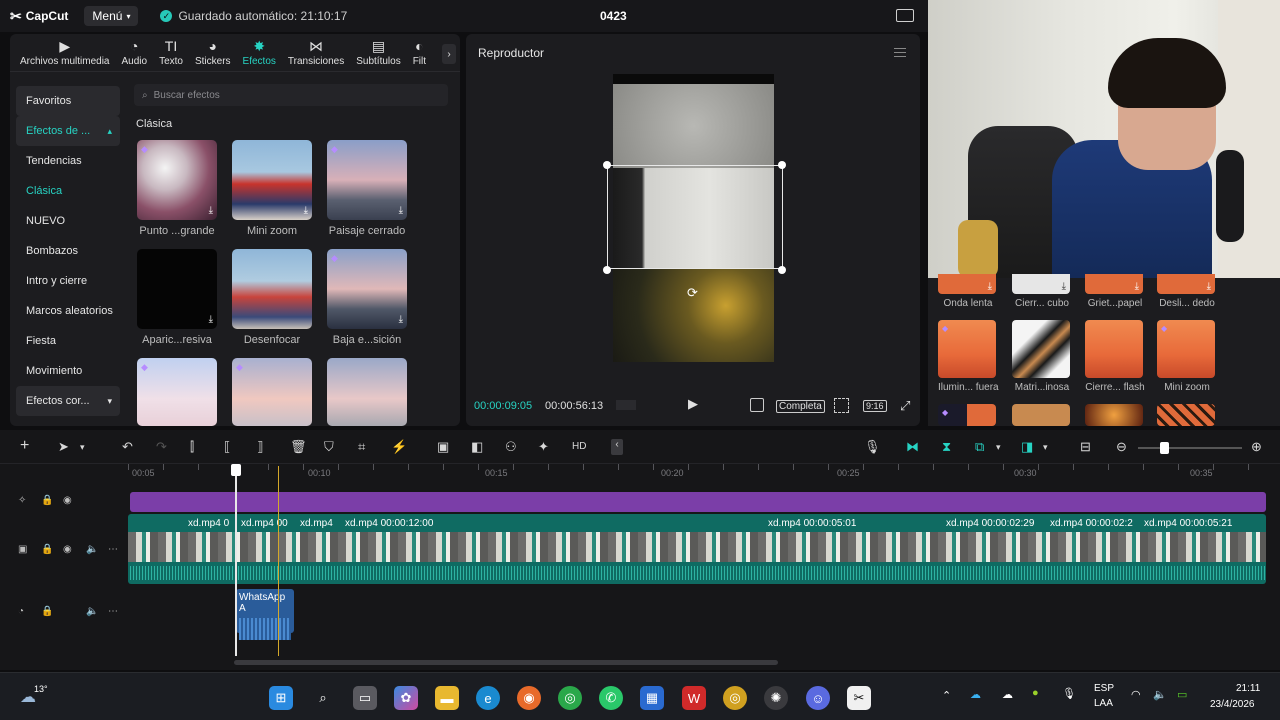  I want to click on store-icon: ▦, so click(652, 698).